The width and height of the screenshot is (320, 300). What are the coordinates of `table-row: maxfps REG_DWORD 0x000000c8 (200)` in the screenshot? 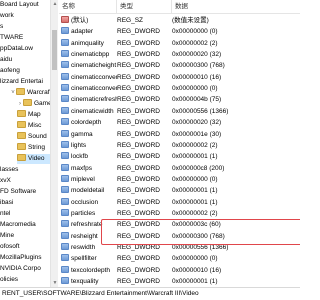 It's located at (179, 168).